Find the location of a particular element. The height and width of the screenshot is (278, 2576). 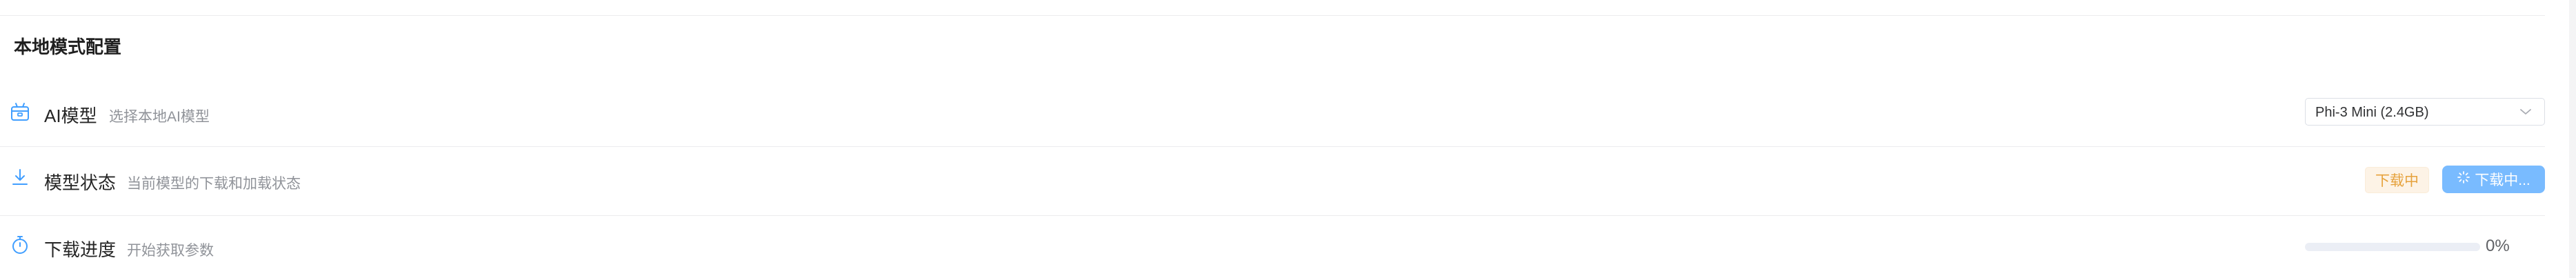

chevron-down-icon is located at coordinates (2525, 113).